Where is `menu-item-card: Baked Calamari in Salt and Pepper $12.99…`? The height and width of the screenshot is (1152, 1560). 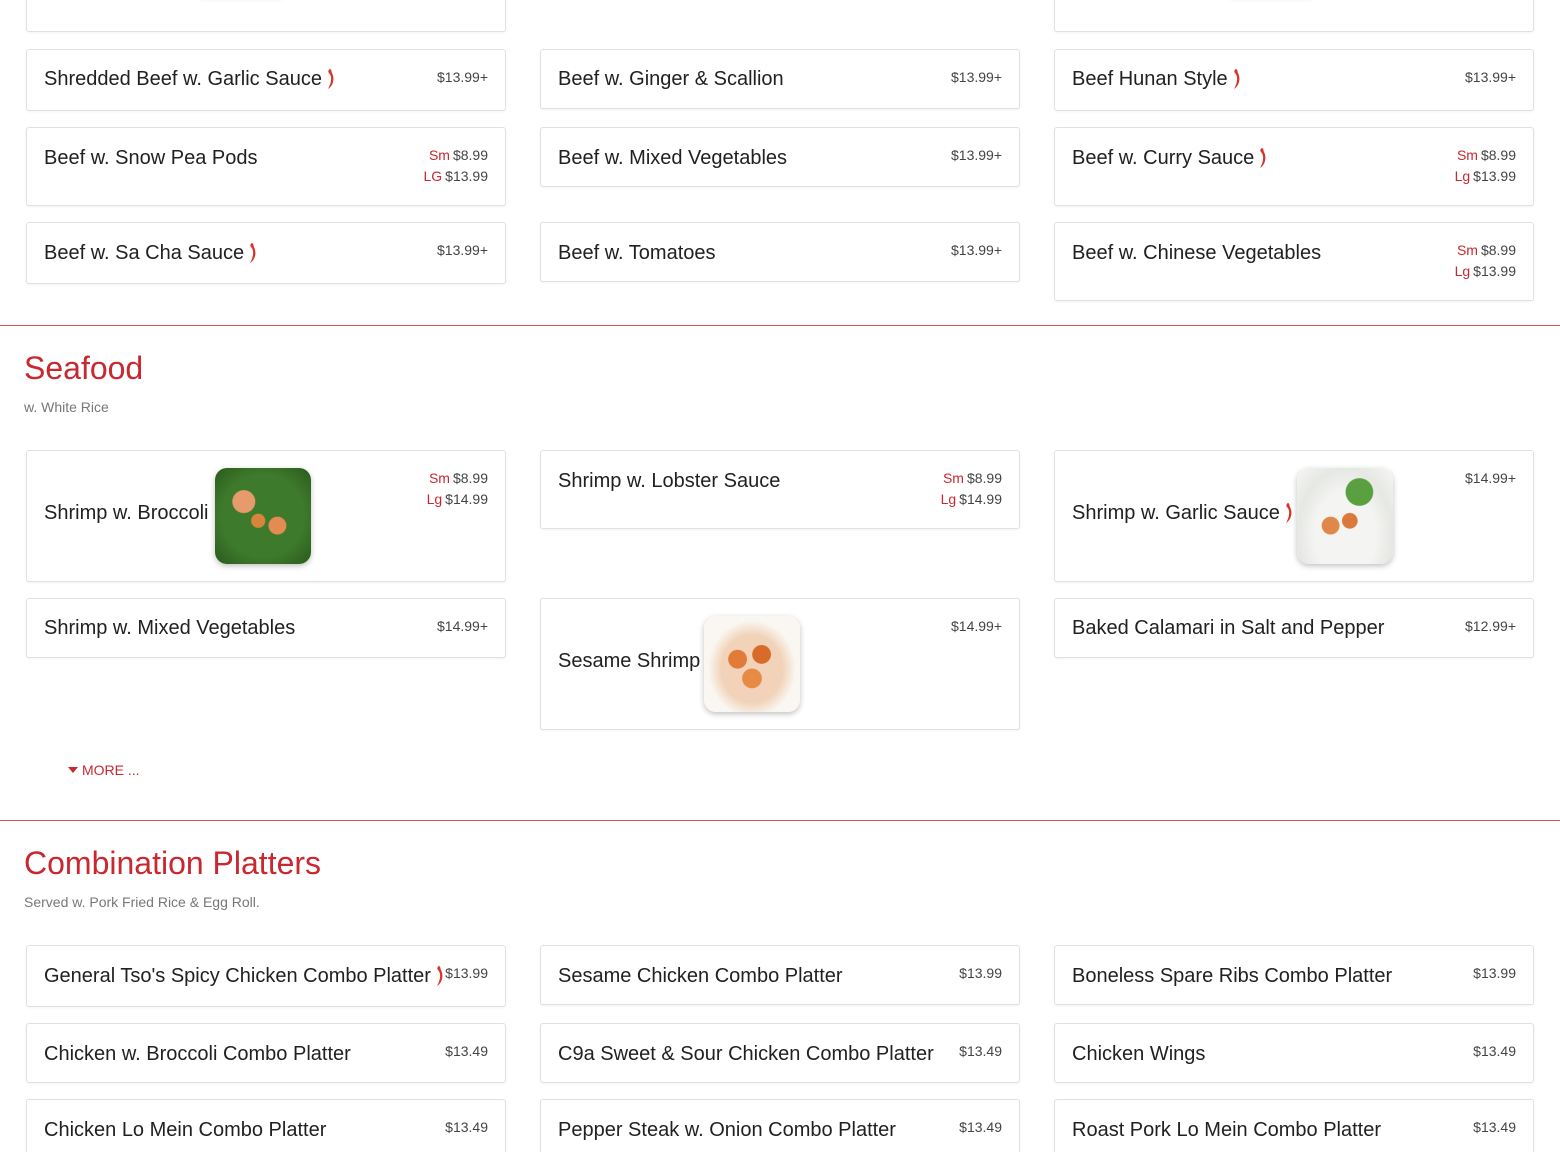
menu-item-card: Baked Calamari in Salt and Pepper $12.99… is located at coordinates (1294, 628).